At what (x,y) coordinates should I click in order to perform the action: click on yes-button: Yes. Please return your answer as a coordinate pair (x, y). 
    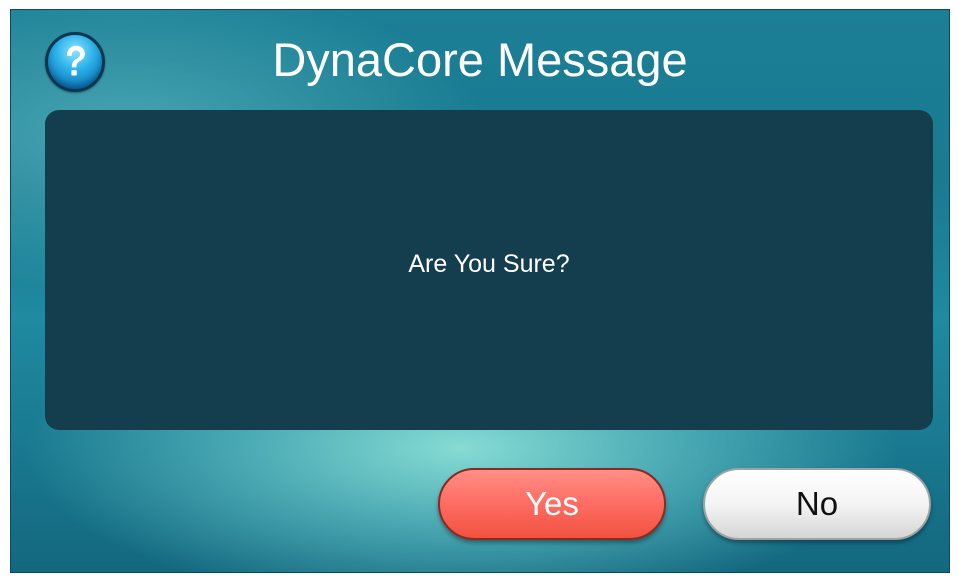
    Looking at the image, I should click on (552, 504).